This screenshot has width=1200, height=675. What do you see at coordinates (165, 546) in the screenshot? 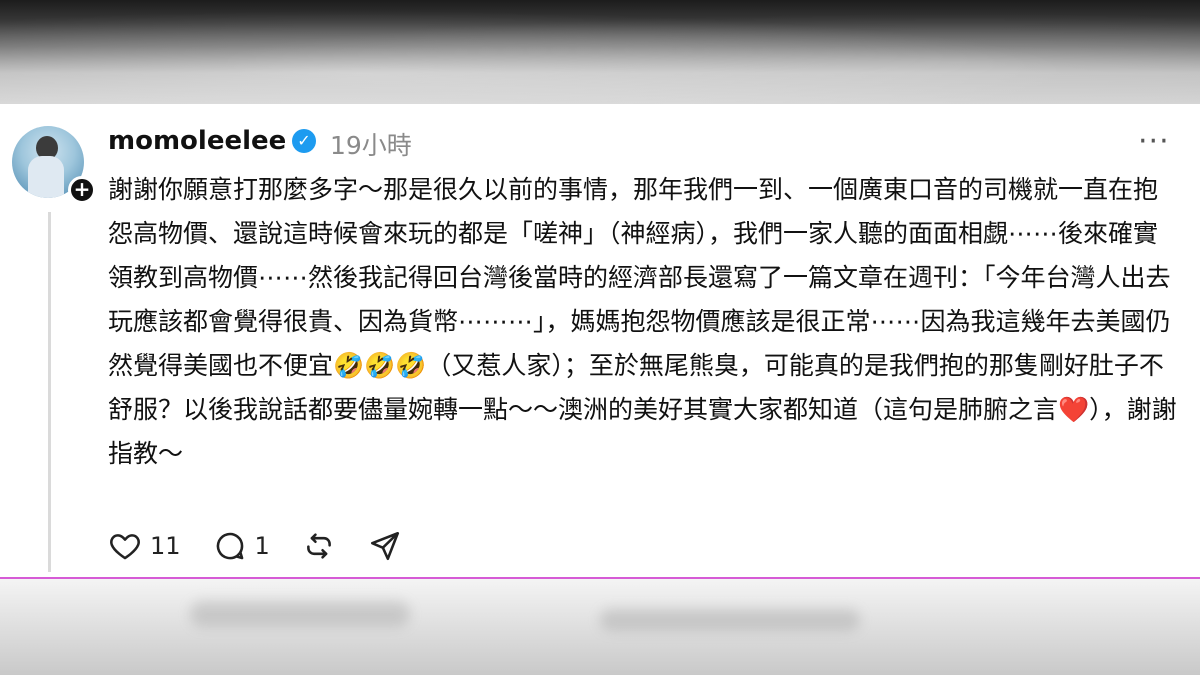
I see `like-count: 11` at bounding box center [165, 546].